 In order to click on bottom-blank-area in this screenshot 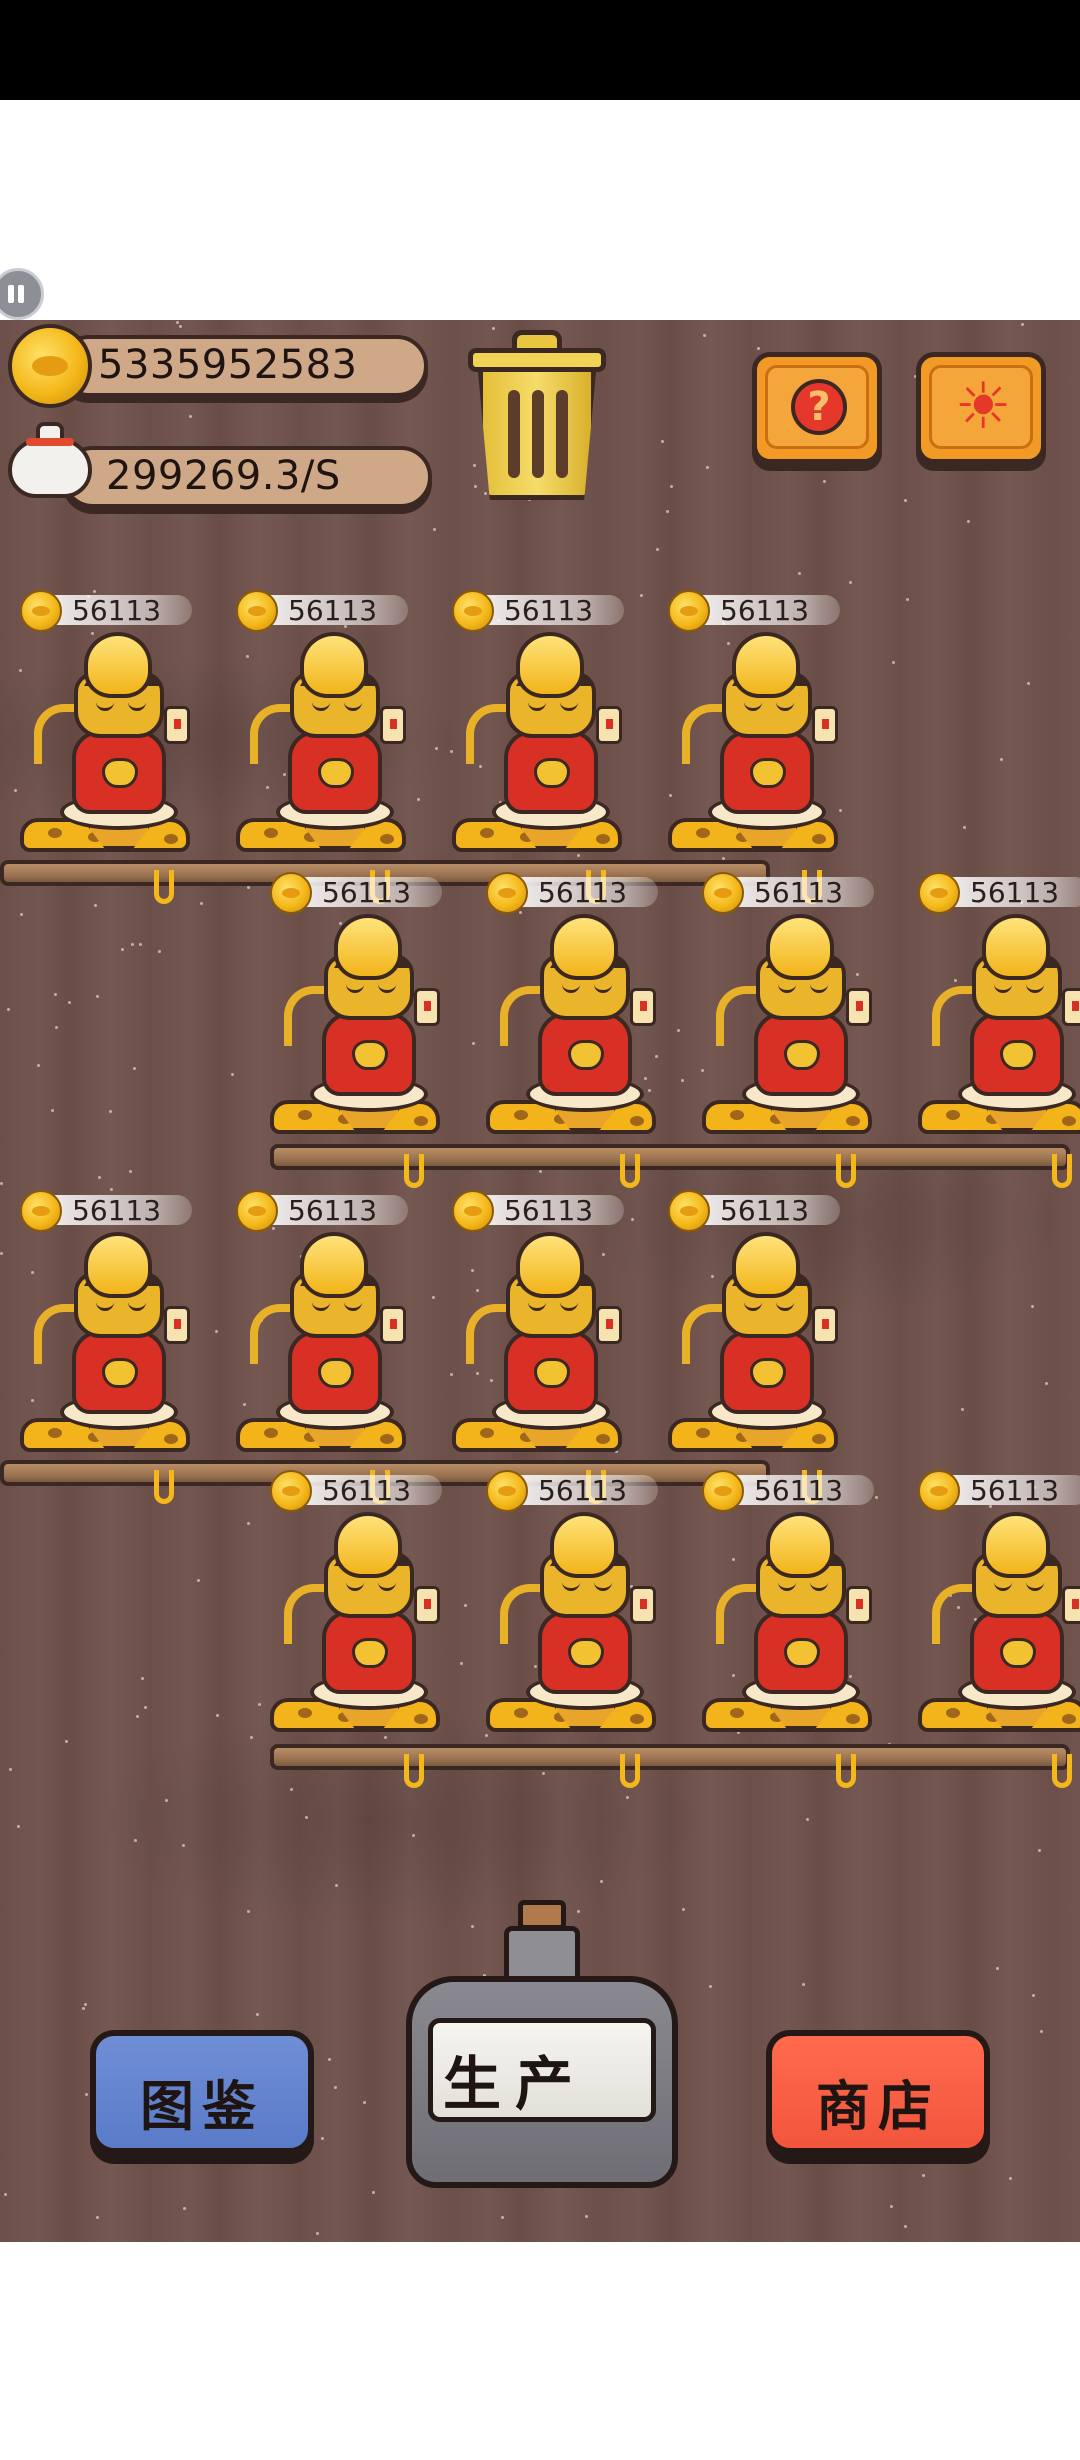, I will do `click(540, 2351)`.